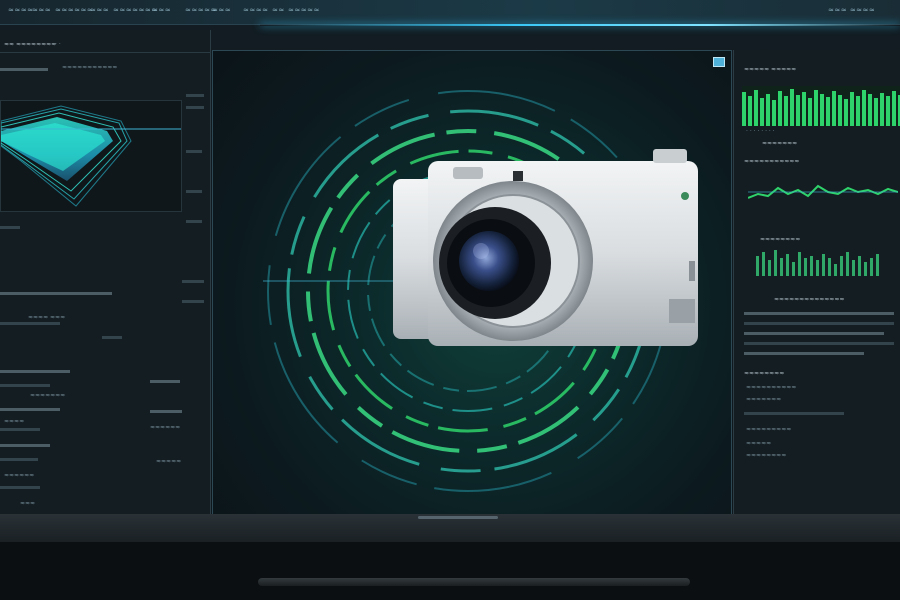 The height and width of the screenshot is (600, 900). Describe the element at coordinates (580, 25) in the screenshot. I see `accent-glow-line` at that location.